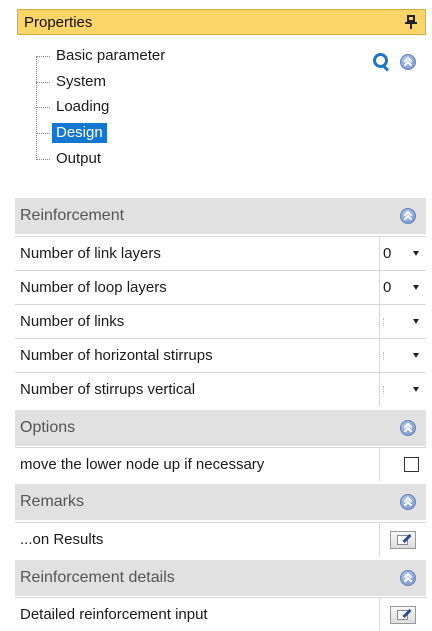 The width and height of the screenshot is (432, 631). I want to click on tree-item-system: System, so click(73, 82).